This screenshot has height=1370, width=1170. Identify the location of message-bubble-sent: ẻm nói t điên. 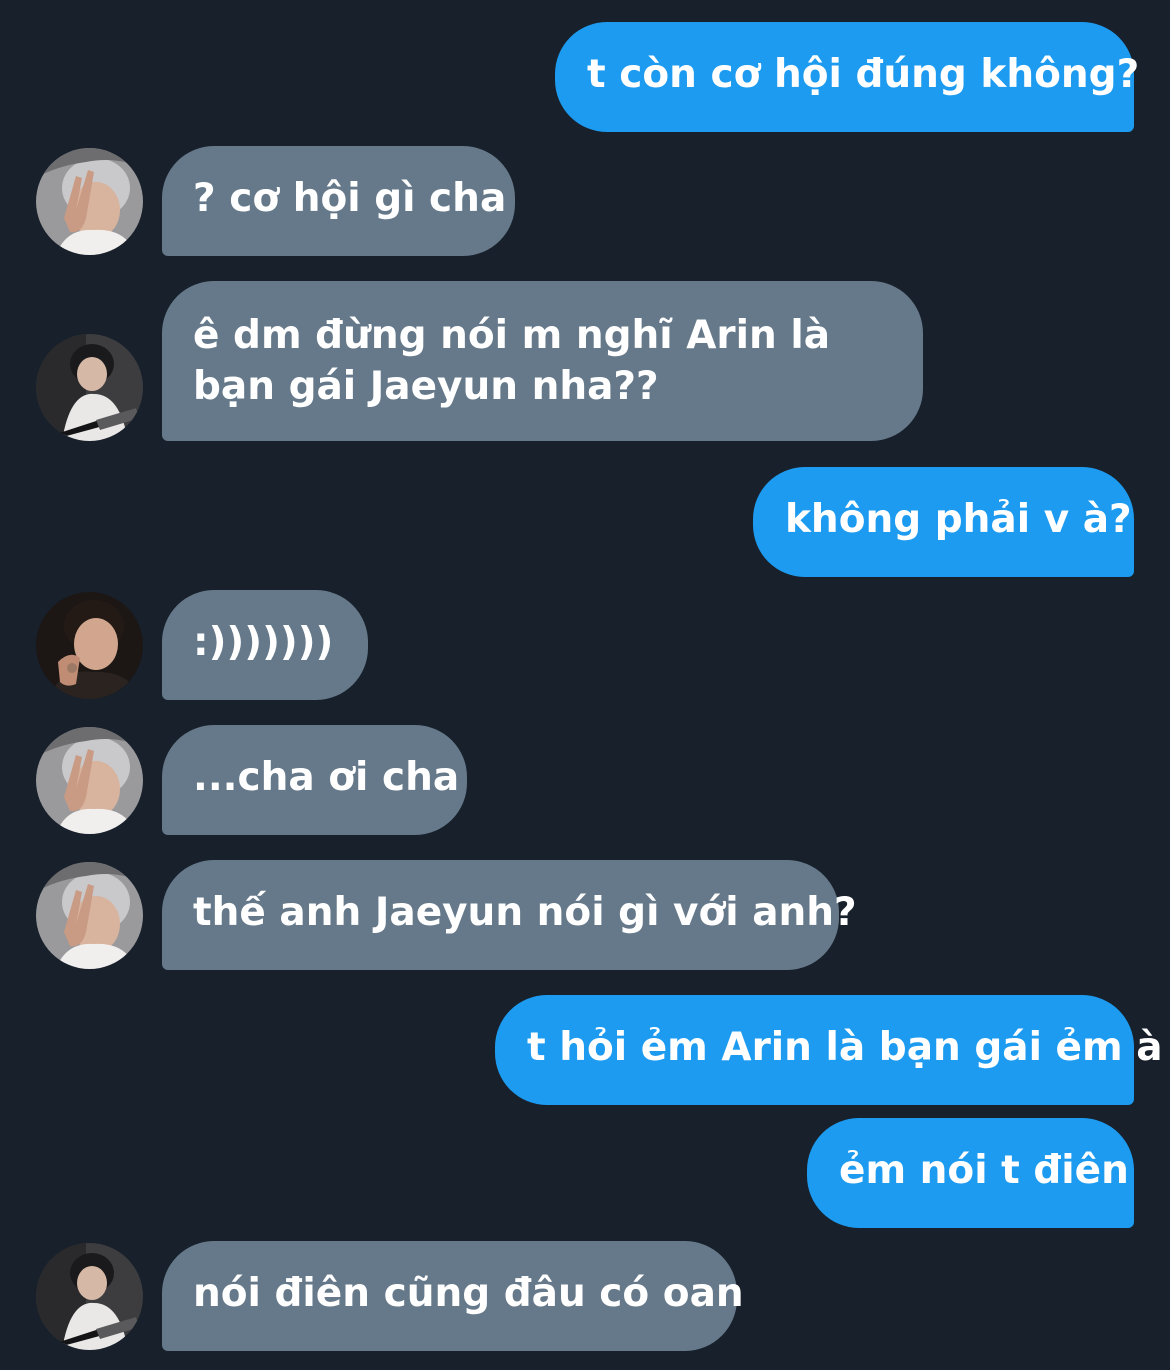
(970, 1173).